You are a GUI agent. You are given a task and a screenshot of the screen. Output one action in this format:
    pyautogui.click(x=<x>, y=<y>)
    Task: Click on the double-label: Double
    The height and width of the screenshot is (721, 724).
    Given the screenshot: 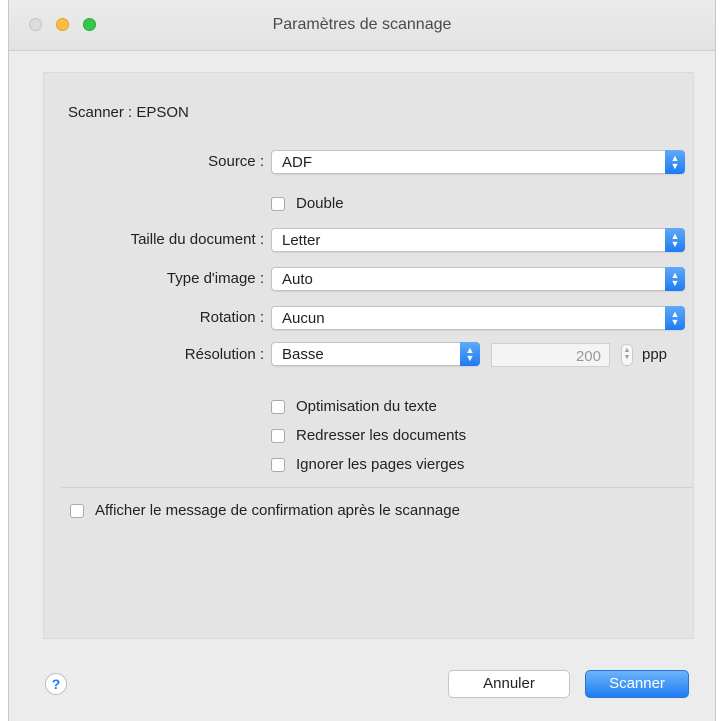 What is the action you would take?
    pyautogui.click(x=320, y=203)
    